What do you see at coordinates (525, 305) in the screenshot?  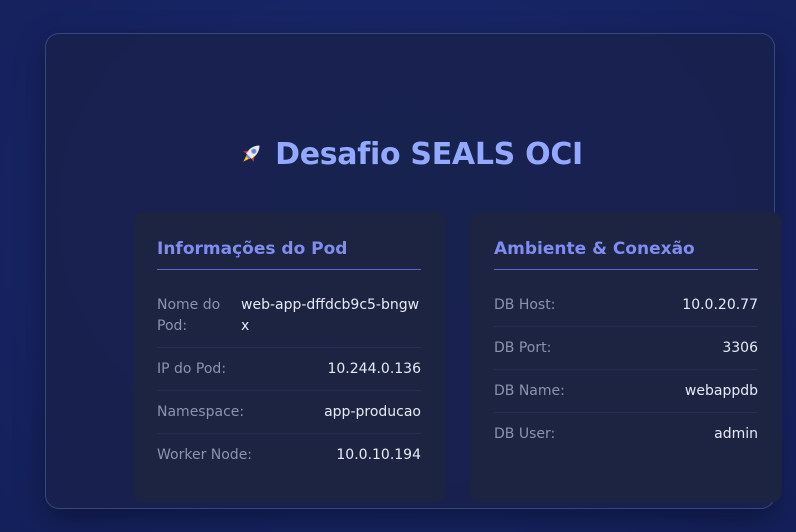 I see `db-host-label: DB Host:` at bounding box center [525, 305].